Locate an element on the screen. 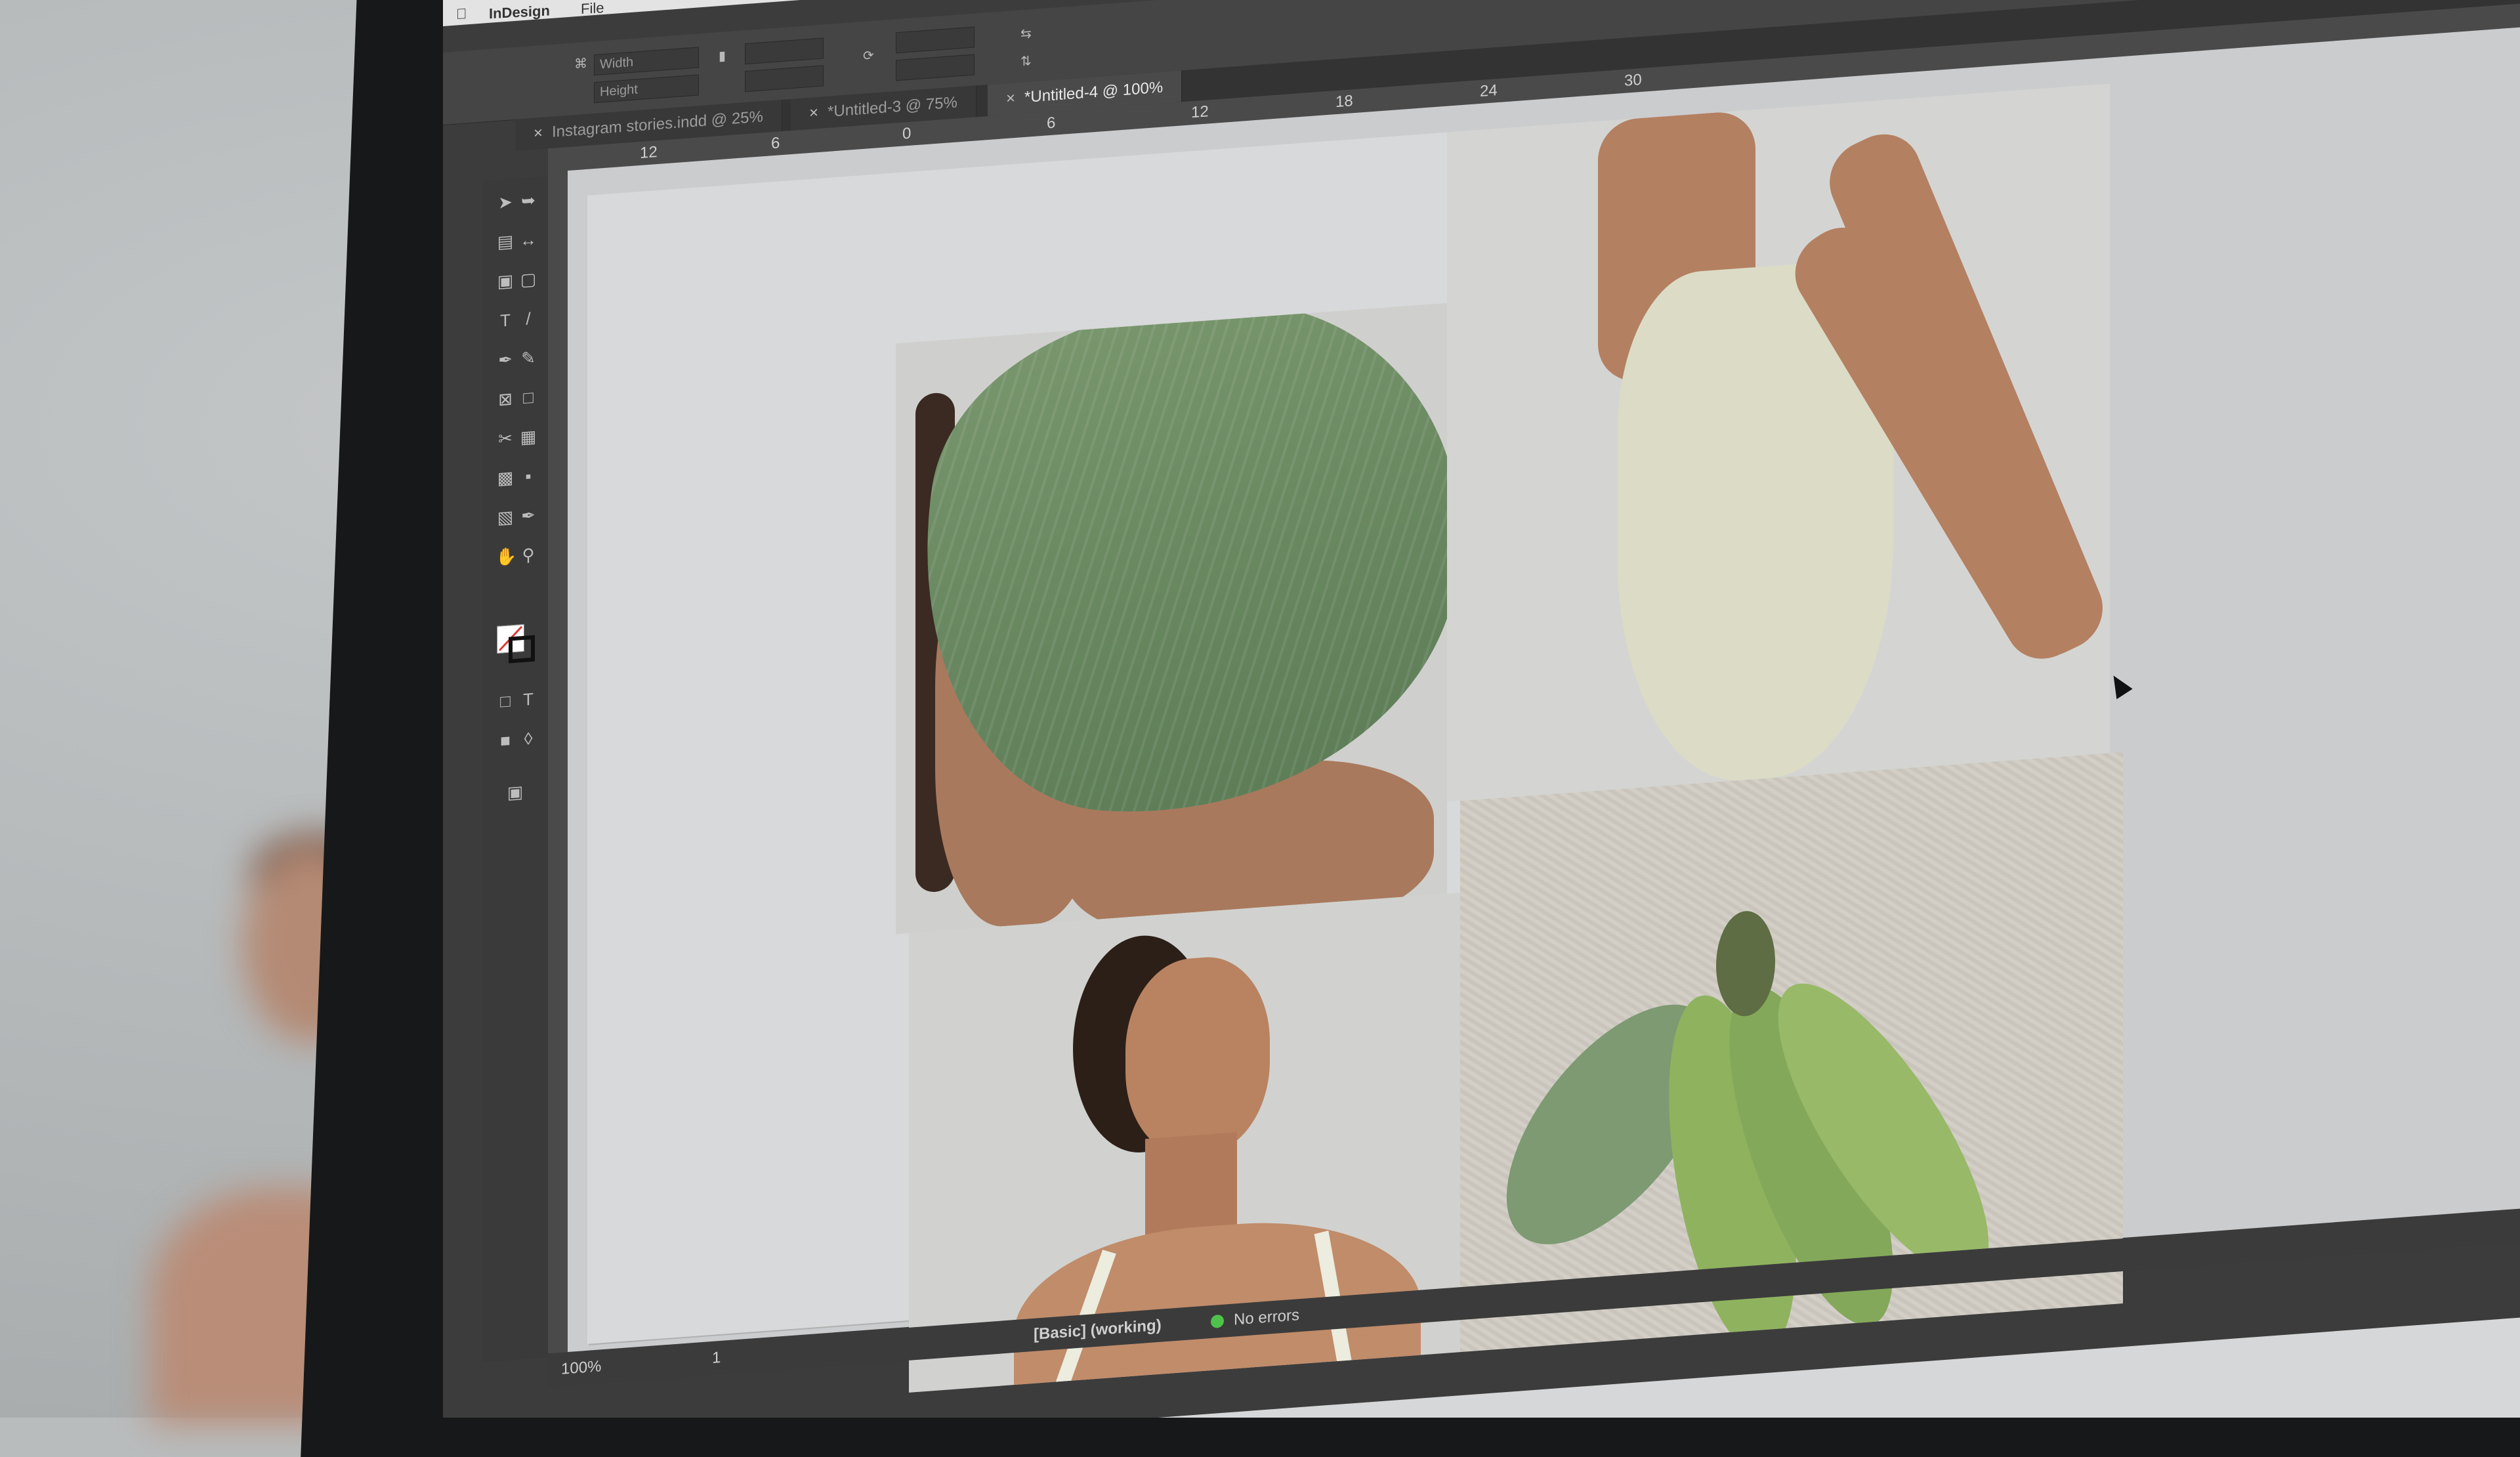 This screenshot has width=2520, height=1457. face-shape is located at coordinates (1197, 1056).